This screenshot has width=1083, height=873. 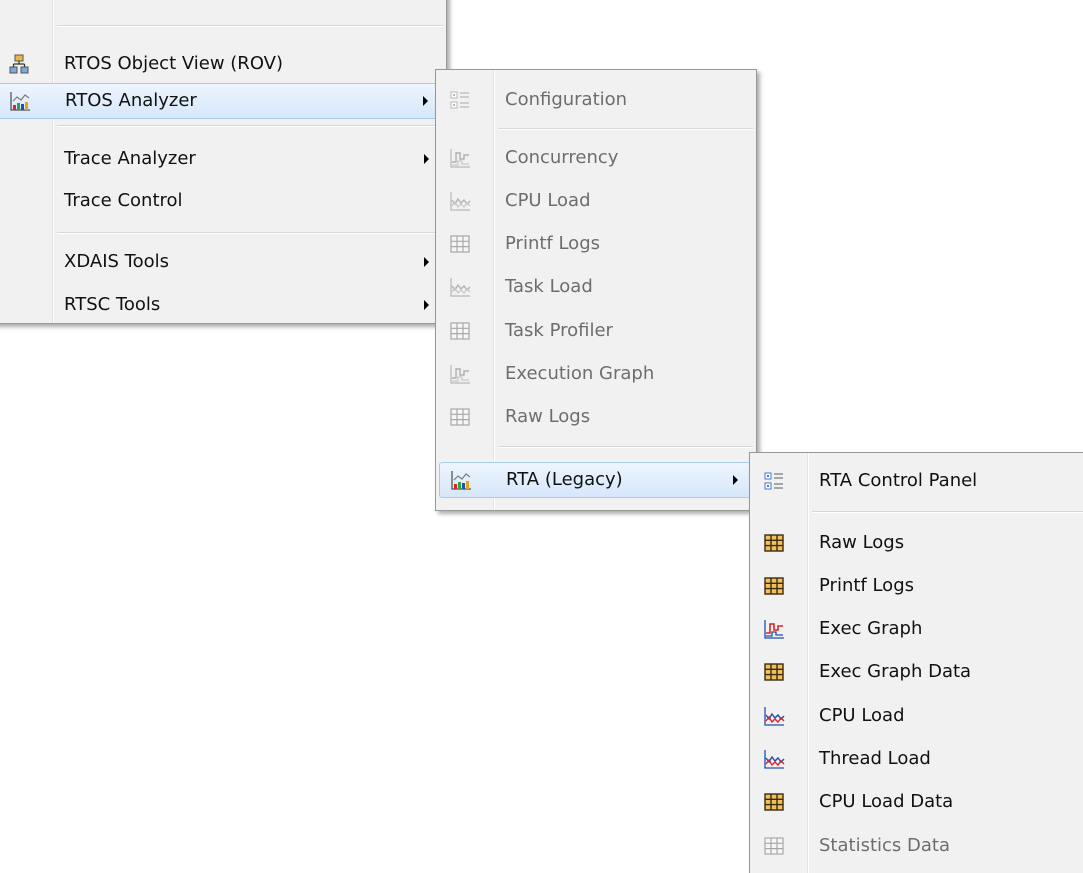 I want to click on menu-item-statistics-data: Statistics Data, so click(x=918, y=846).